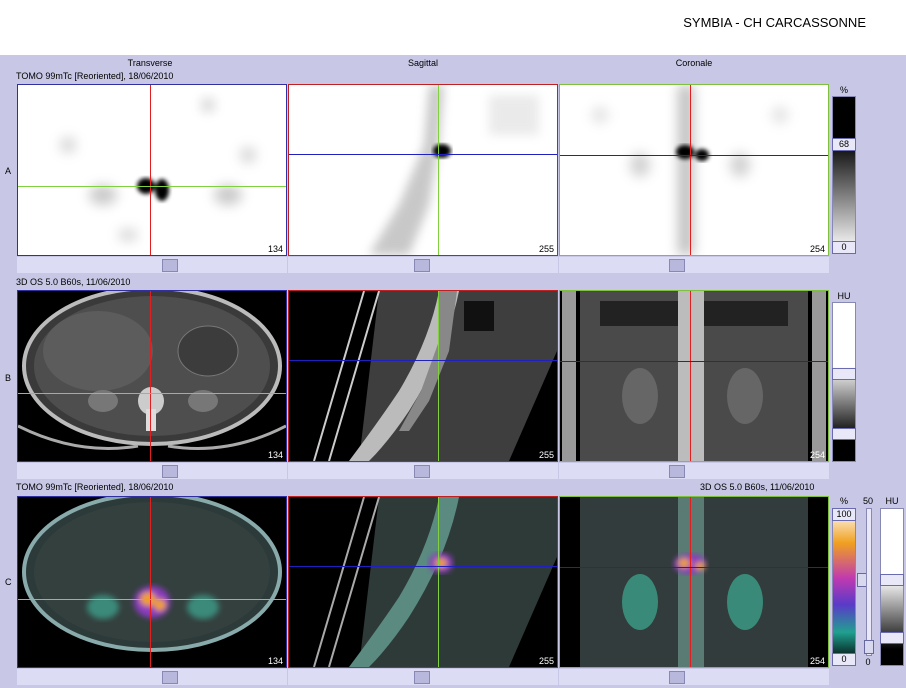  I want to click on app-title: SYMBIA - CH CARCASSONNE, so click(774, 22).